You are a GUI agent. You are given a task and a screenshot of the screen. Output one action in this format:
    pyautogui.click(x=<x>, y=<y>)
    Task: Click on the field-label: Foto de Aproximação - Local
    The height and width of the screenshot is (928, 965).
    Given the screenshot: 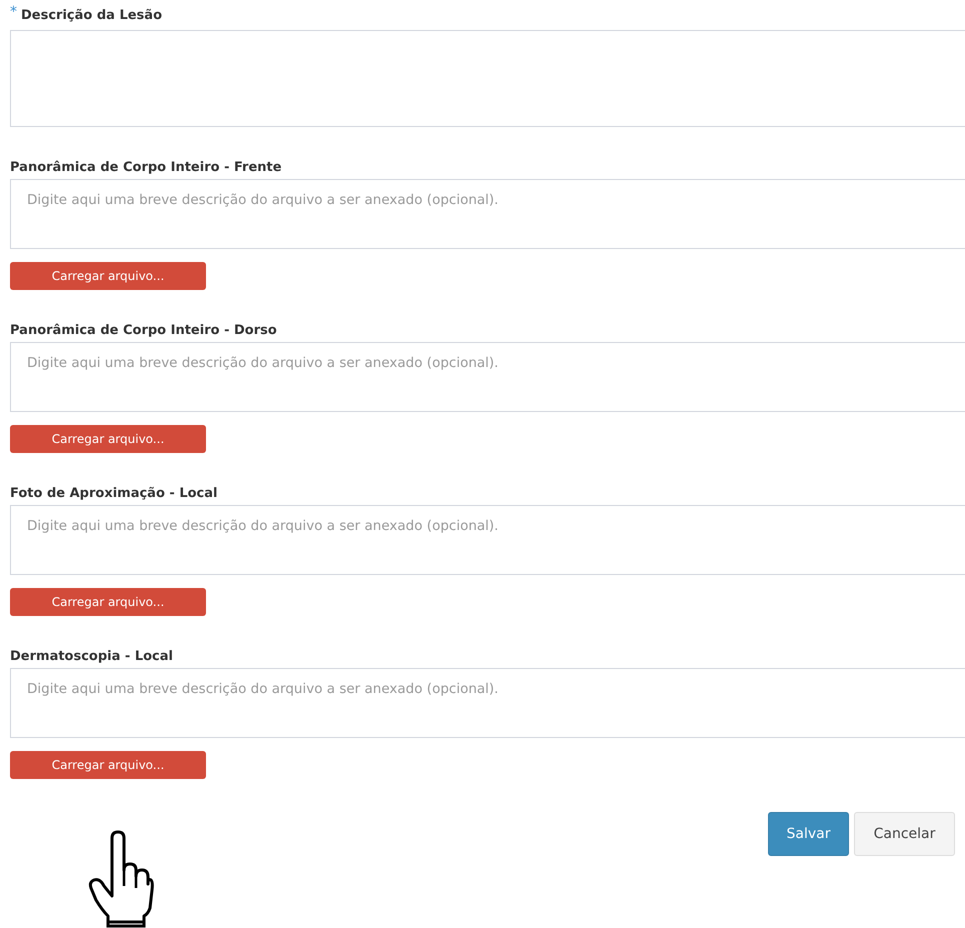 What is the action you would take?
    pyautogui.click(x=114, y=494)
    